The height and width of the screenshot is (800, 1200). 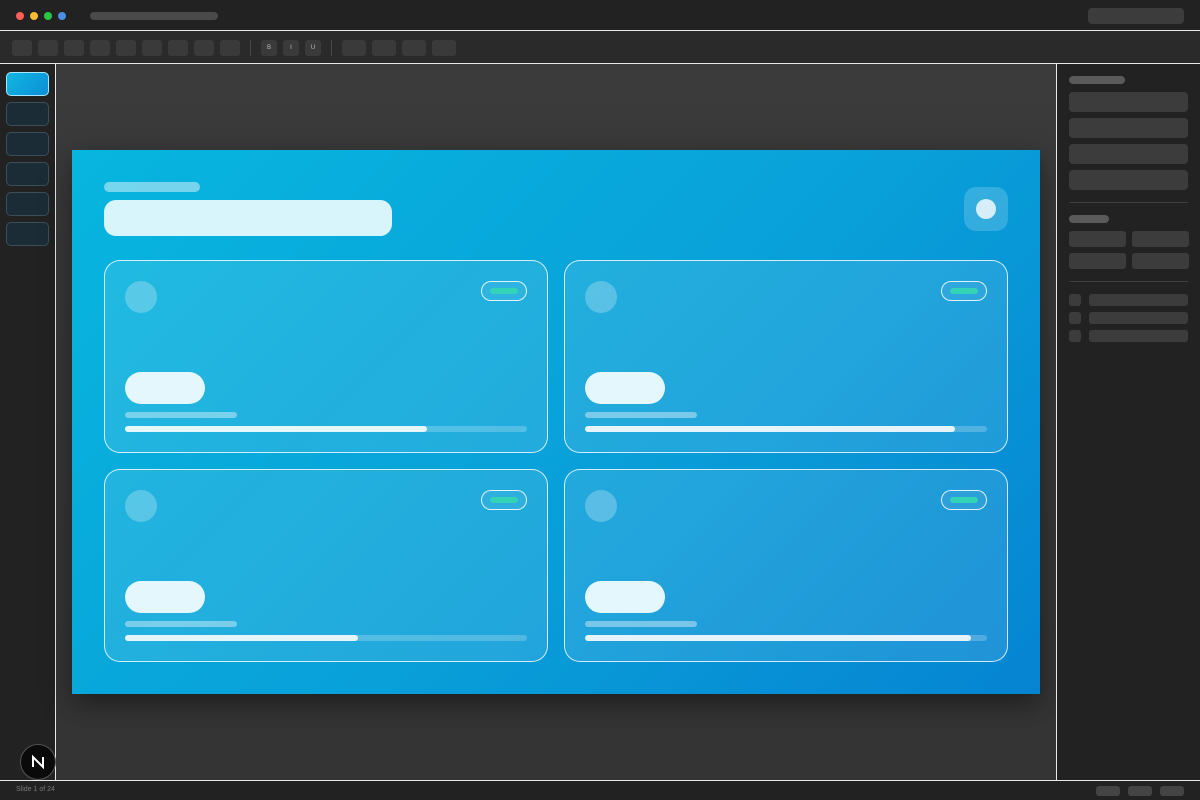 I want to click on window-menu-button, so click(x=62, y=16).